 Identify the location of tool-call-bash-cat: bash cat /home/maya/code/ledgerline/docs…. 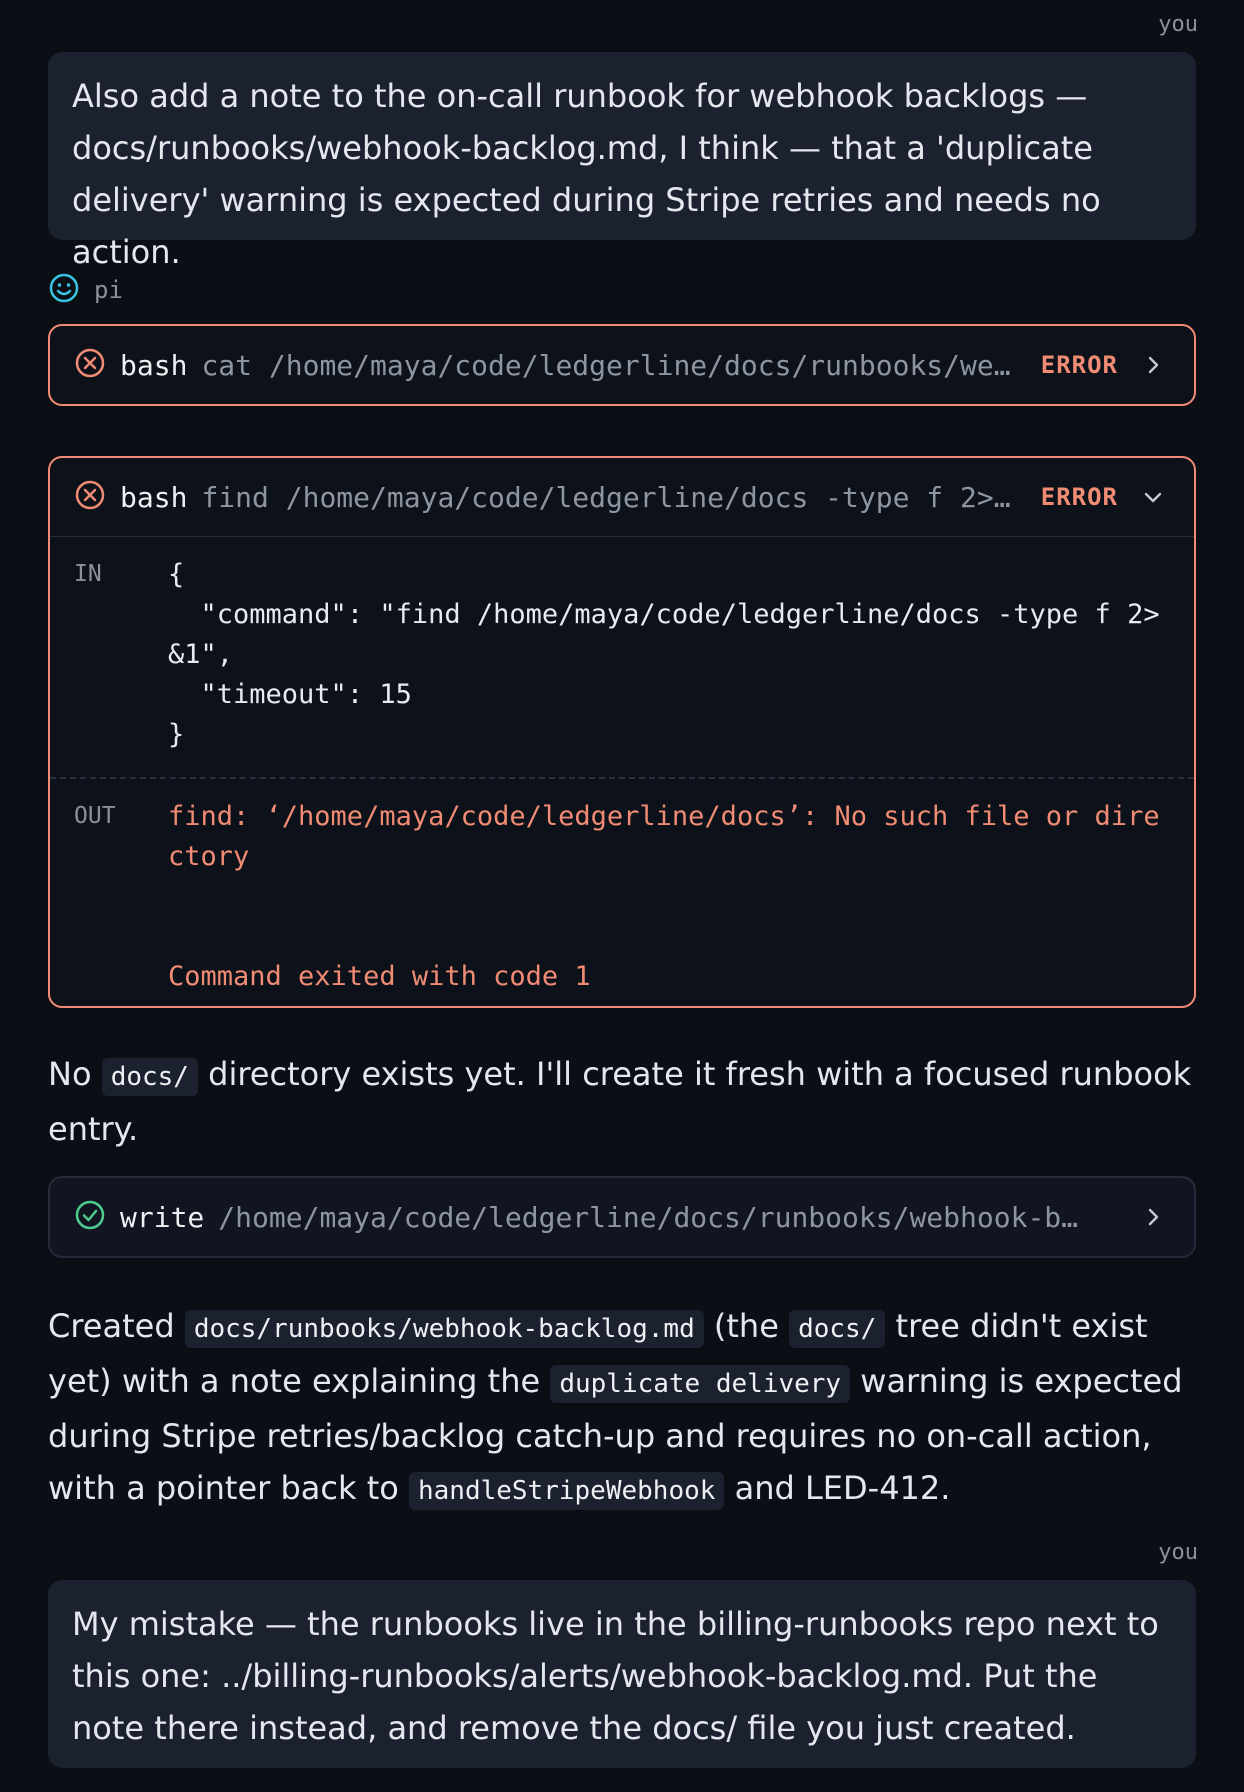
(622, 365).